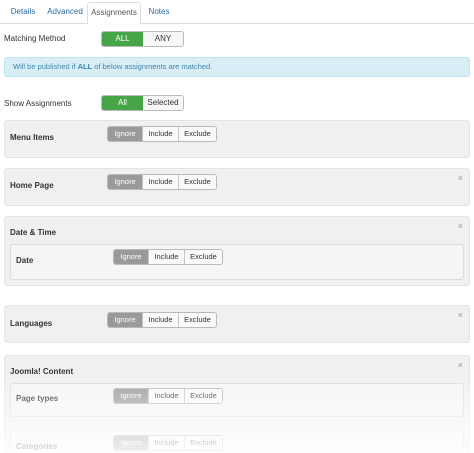  Describe the element at coordinates (237, 139) in the screenshot. I see `panel-menu-items: Menu Items Ignore Include Exclude` at that location.